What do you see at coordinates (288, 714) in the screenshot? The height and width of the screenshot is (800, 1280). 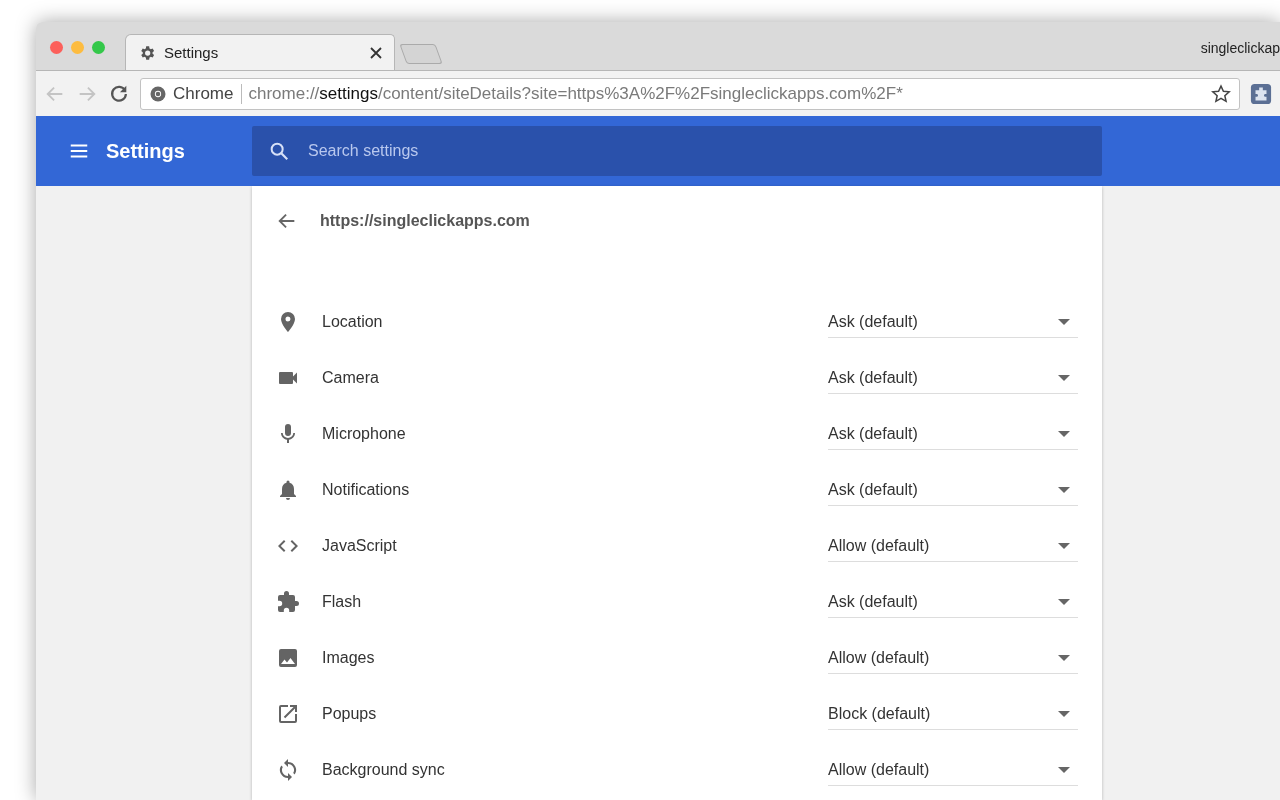 I see `external-link-icon` at bounding box center [288, 714].